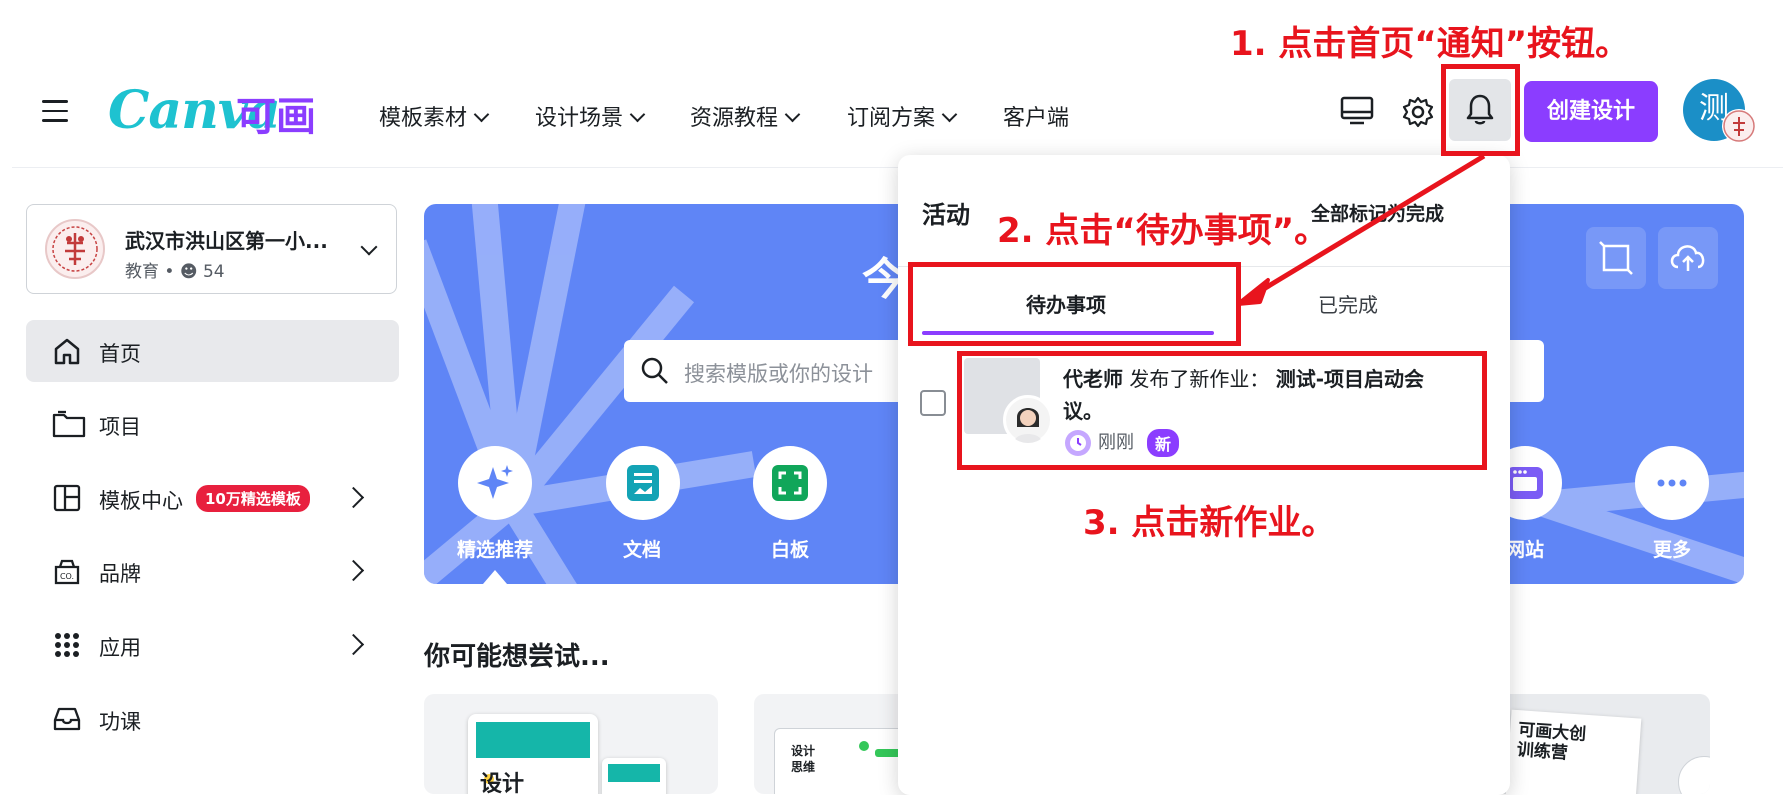 The image size is (1783, 795). Describe the element at coordinates (1361, 229) in the screenshot. I see `annotation-arrow` at that location.